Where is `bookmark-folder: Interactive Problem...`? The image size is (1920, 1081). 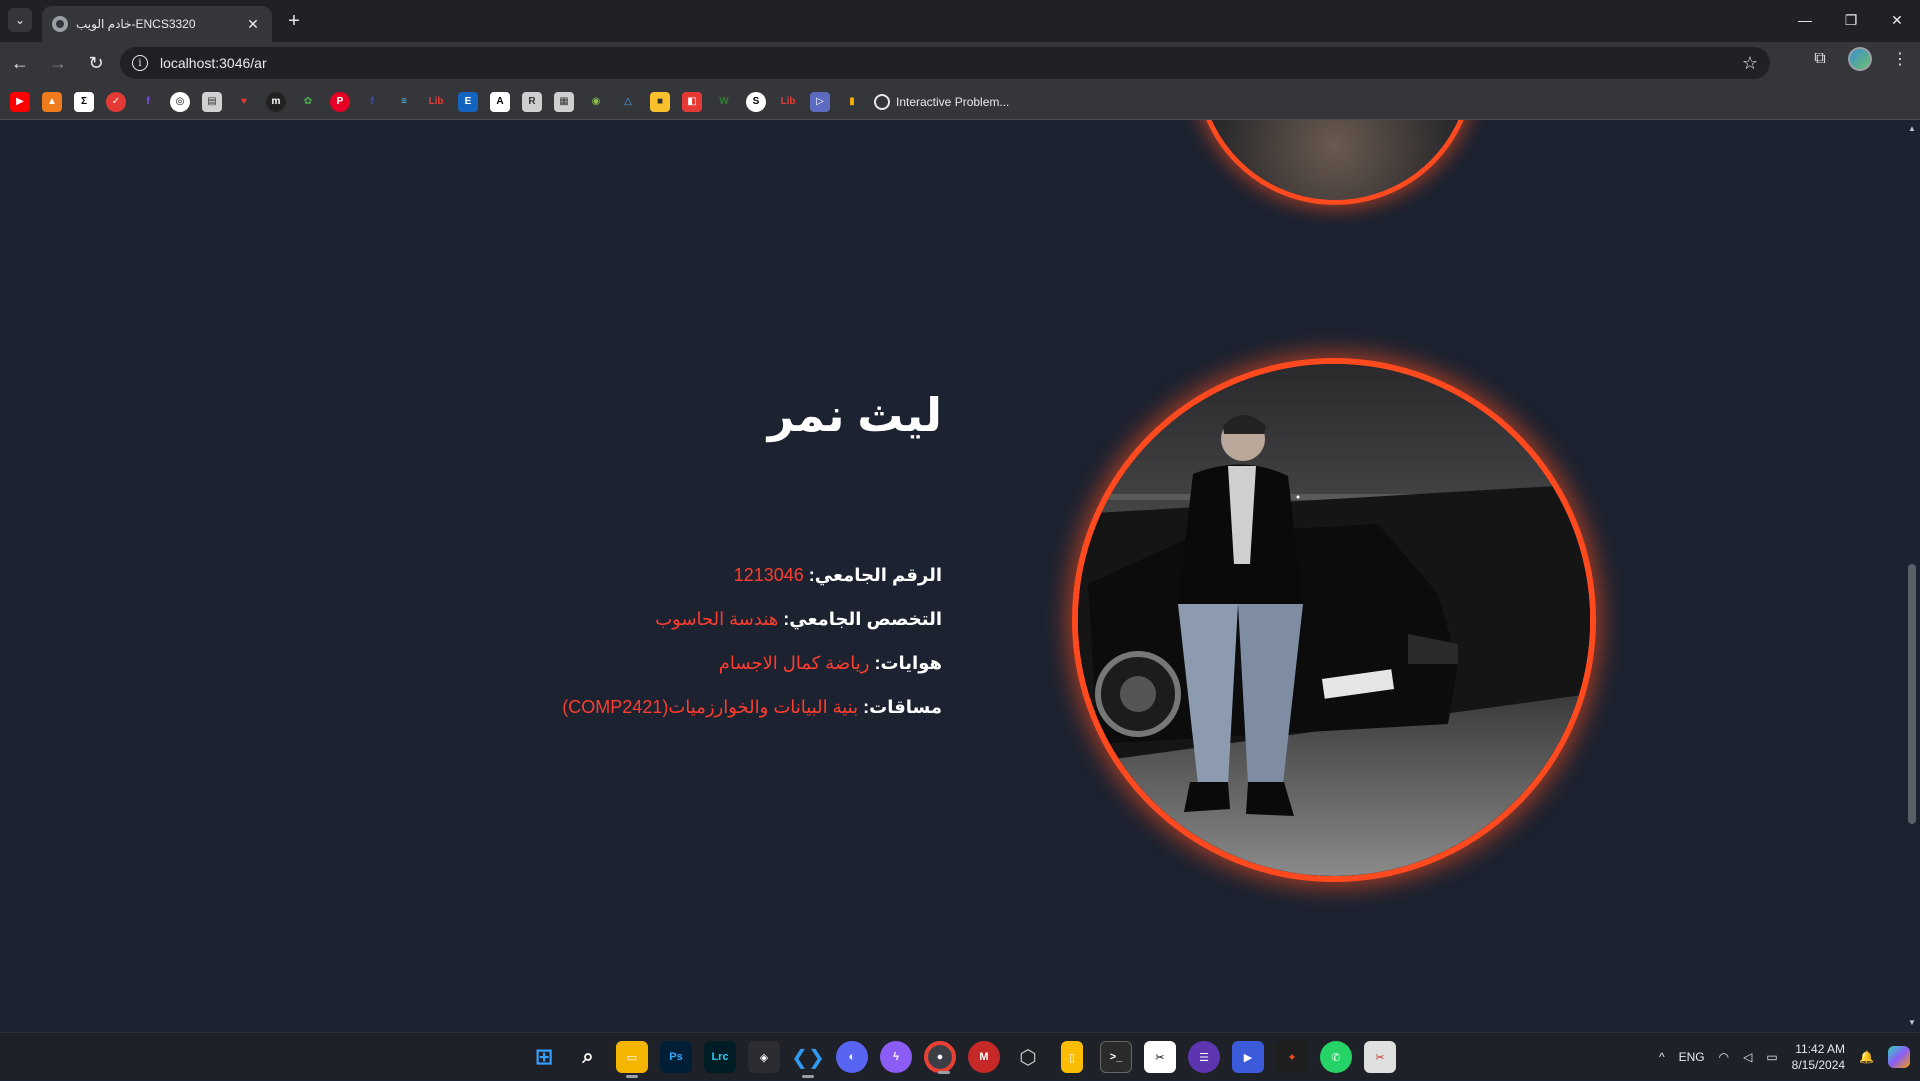 bookmark-folder: Interactive Problem... is located at coordinates (942, 101).